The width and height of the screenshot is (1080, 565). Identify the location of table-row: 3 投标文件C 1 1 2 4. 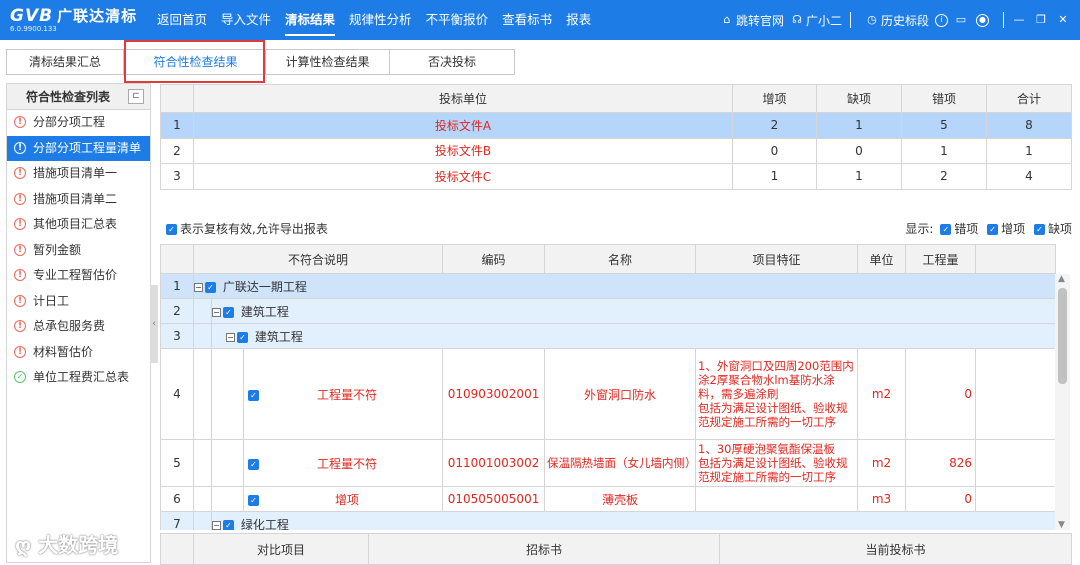
(616, 176).